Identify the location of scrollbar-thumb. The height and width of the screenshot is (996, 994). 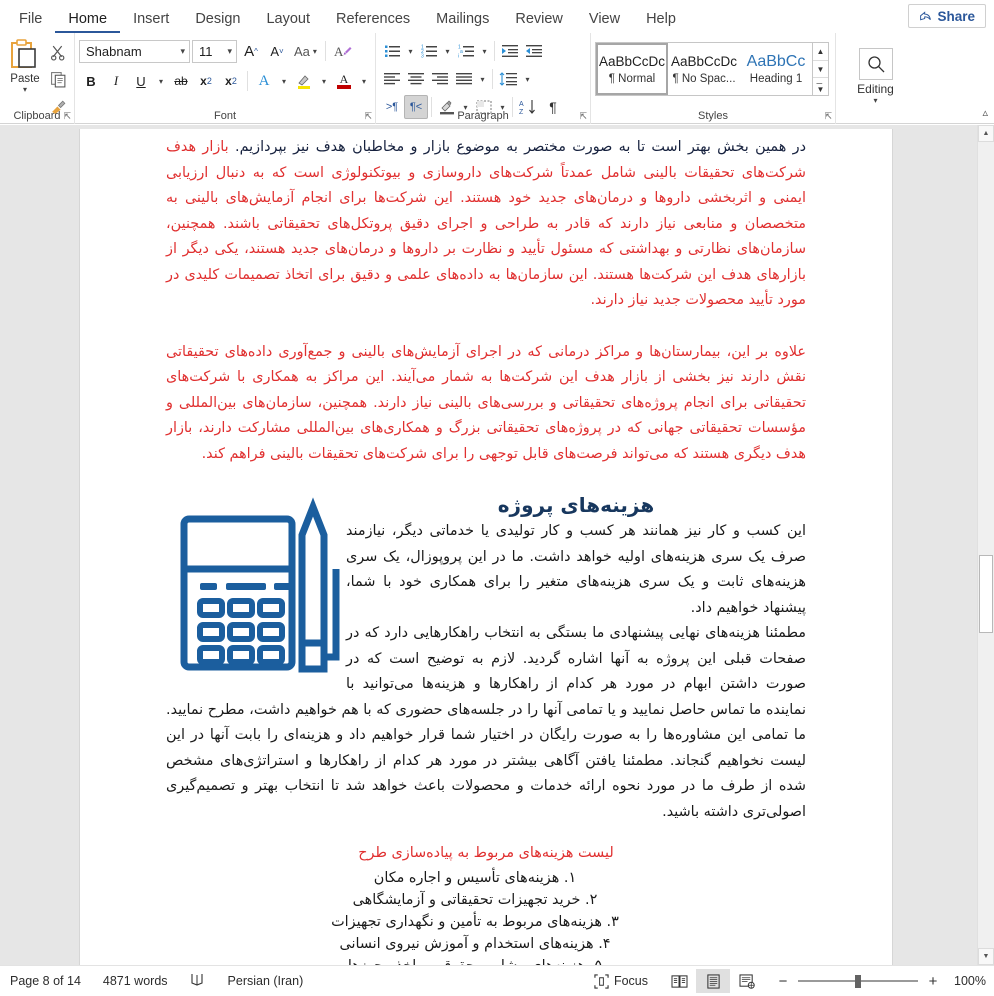
(986, 594).